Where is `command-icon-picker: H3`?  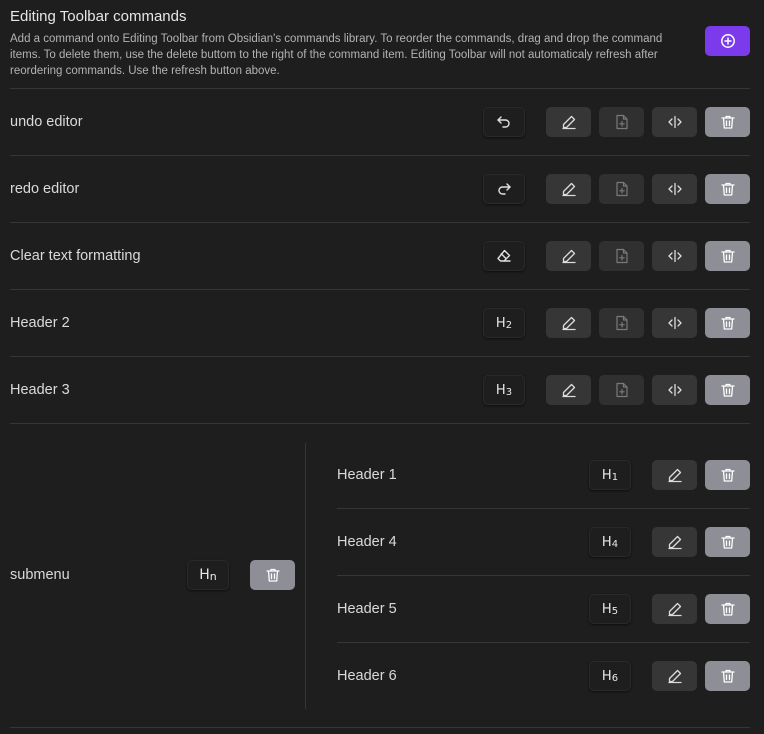 command-icon-picker: H3 is located at coordinates (504, 390).